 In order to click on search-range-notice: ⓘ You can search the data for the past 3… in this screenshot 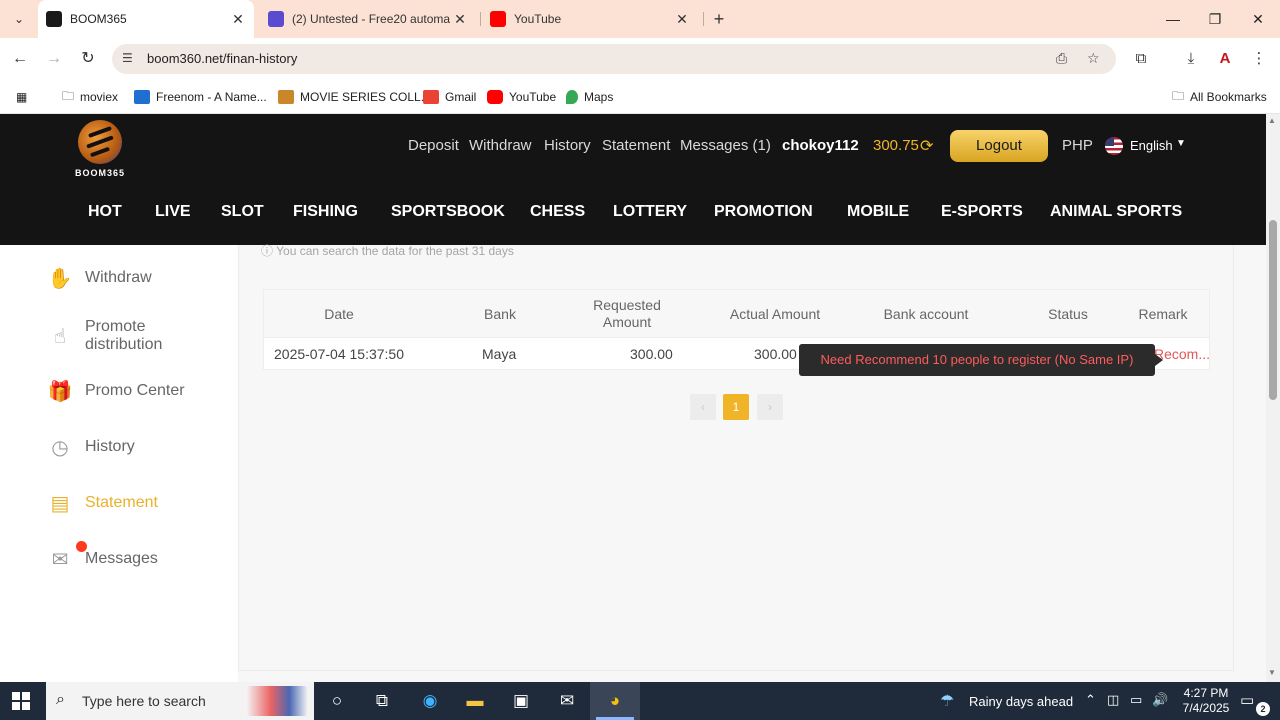, I will do `click(387, 251)`.